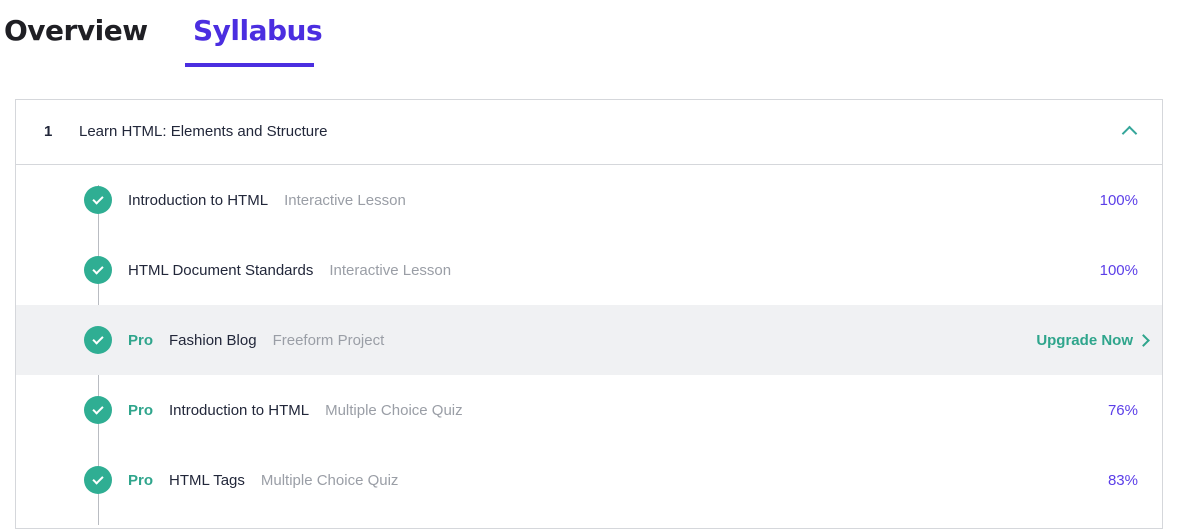 This screenshot has width=1187, height=529. Describe the element at coordinates (1084, 340) in the screenshot. I see `upgrade-now-label: Upgrade Now` at that location.